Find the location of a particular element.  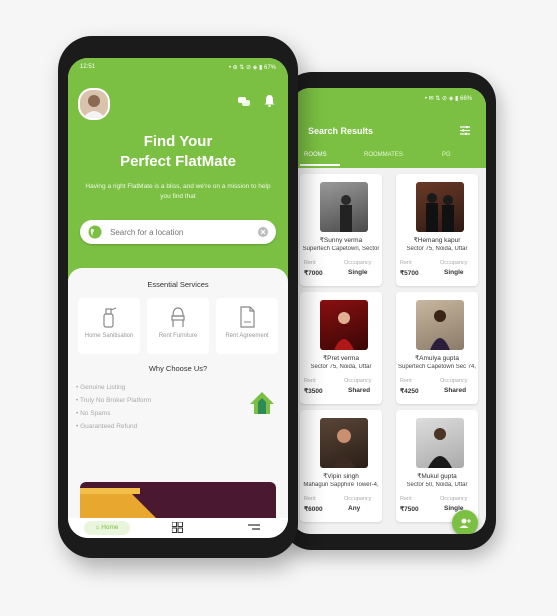

bottom-nav: ⌂ Home is located at coordinates (178, 528).